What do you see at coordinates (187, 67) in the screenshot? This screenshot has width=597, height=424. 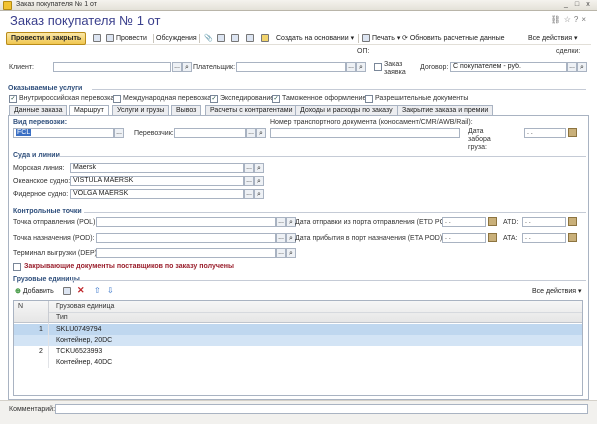 I see `client-open-button: ⌕` at bounding box center [187, 67].